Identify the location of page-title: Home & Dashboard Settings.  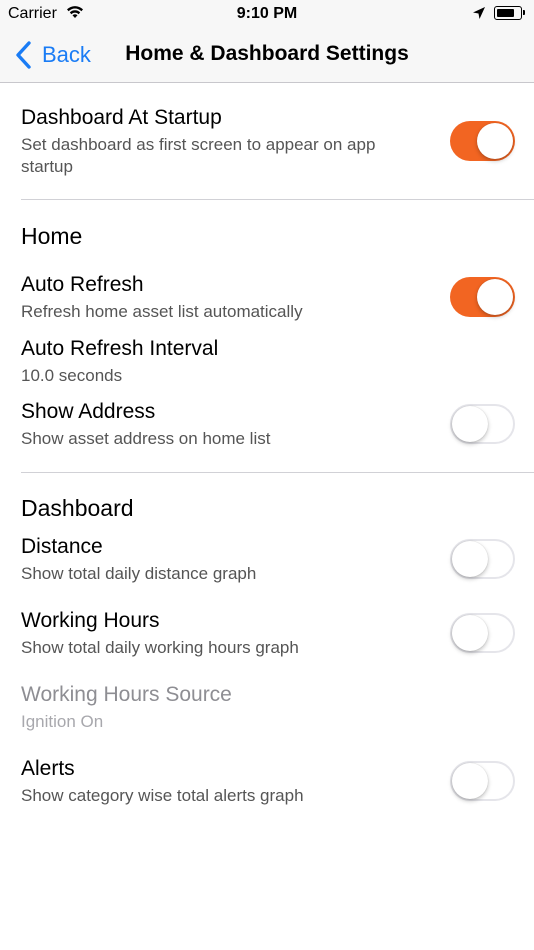
(267, 53).